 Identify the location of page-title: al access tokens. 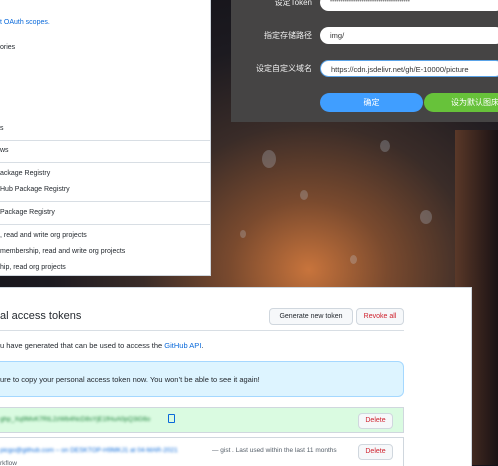
(41, 316).